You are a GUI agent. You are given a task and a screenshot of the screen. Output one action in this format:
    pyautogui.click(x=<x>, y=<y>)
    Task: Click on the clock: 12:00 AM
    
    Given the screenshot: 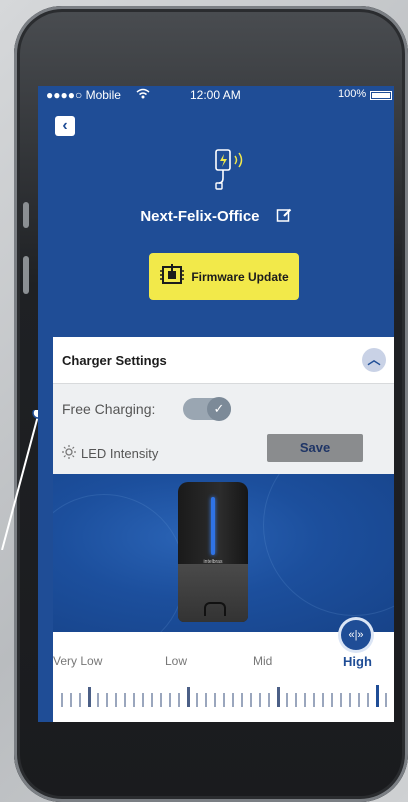 What is the action you would take?
    pyautogui.click(x=215, y=95)
    